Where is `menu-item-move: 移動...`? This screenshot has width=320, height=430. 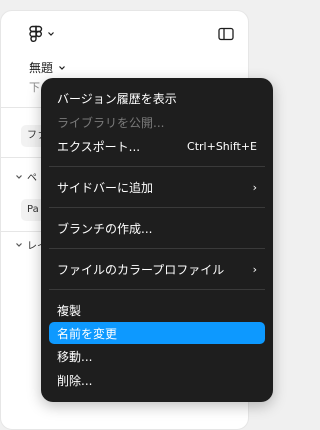
menu-item-move: 移動... is located at coordinates (157, 356).